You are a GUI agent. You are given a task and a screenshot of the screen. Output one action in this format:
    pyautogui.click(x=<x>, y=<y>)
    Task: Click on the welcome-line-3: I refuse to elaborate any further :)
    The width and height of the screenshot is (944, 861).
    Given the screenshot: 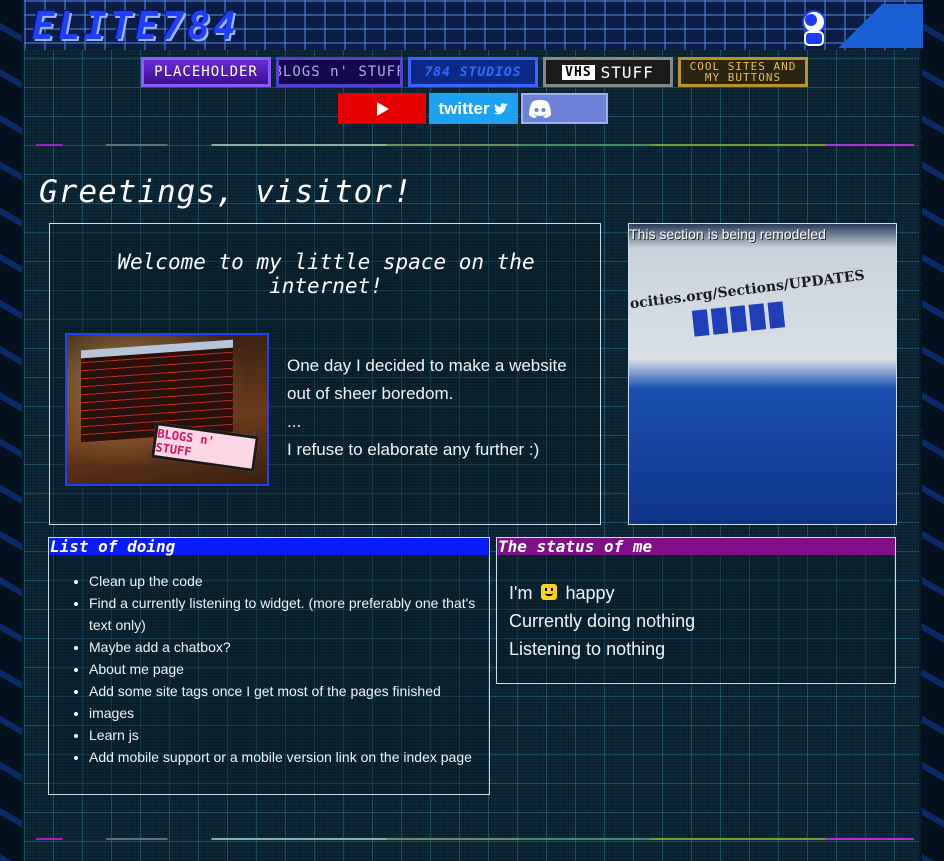 What is the action you would take?
    pyautogui.click(x=413, y=449)
    